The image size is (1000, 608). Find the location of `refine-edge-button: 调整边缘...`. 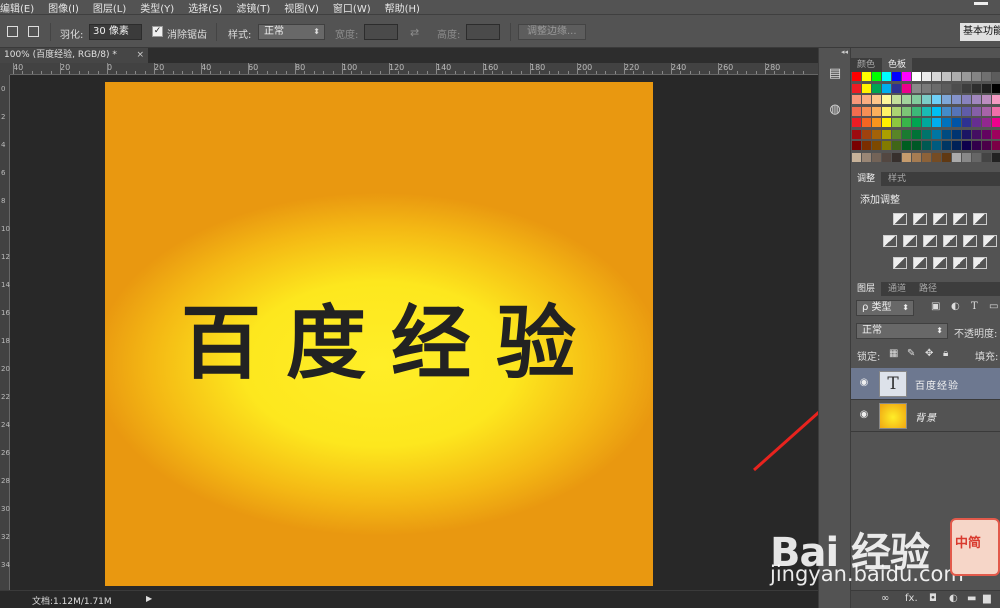

refine-edge-button: 调整边缘... is located at coordinates (552, 32).